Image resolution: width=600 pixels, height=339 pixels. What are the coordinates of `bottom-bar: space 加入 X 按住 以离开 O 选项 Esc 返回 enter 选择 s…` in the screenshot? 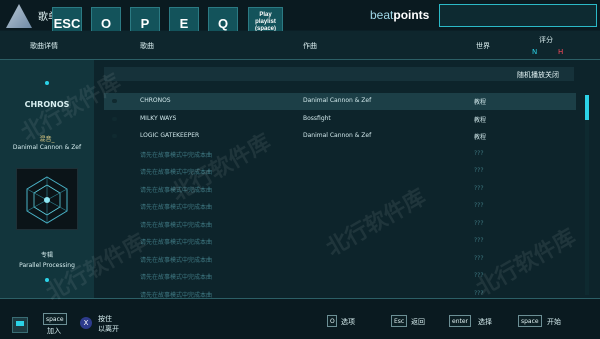 It's located at (300, 318).